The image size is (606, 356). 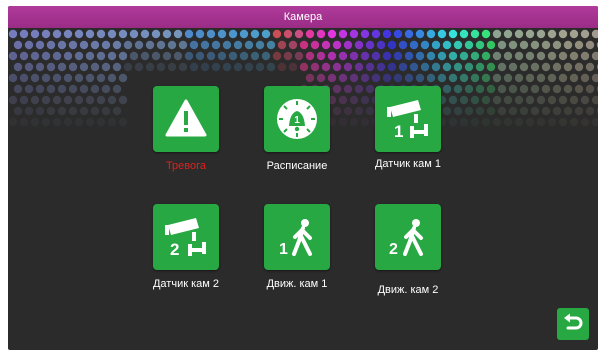 I want to click on tile-camera-sensor-1-label: Датчик кам 1, so click(x=408, y=164).